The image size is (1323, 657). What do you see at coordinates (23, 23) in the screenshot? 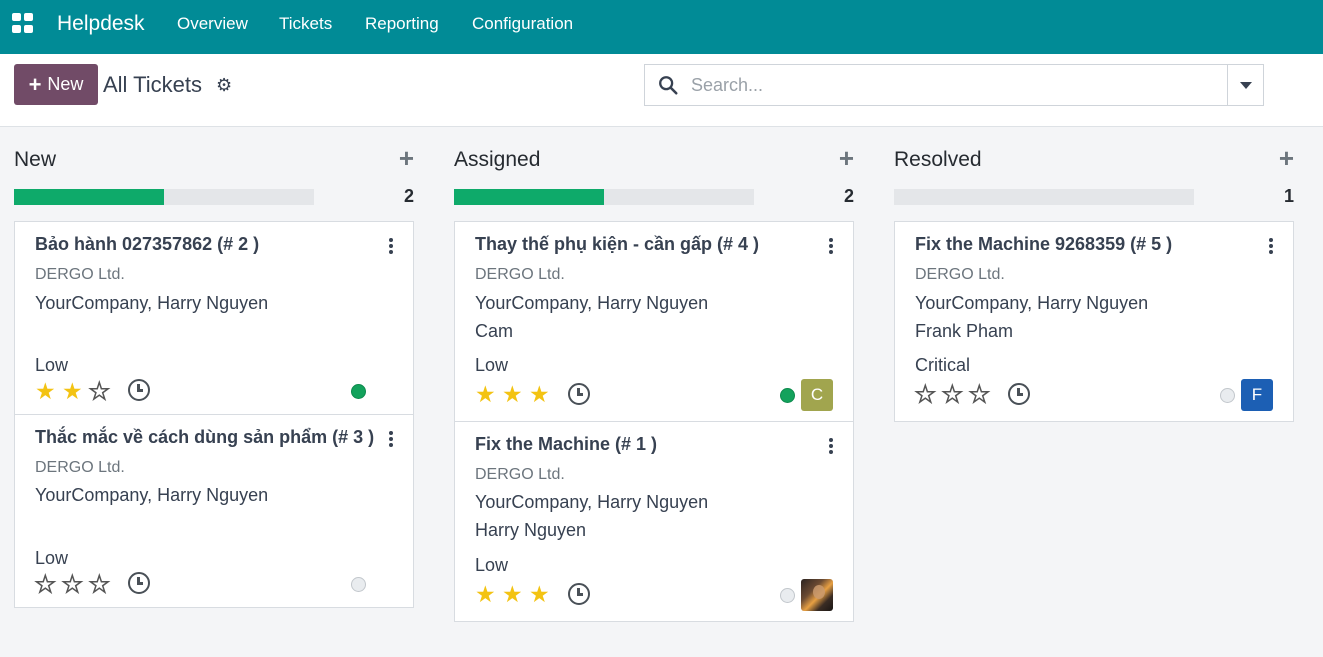
I see `apps-menu-icon` at bounding box center [23, 23].